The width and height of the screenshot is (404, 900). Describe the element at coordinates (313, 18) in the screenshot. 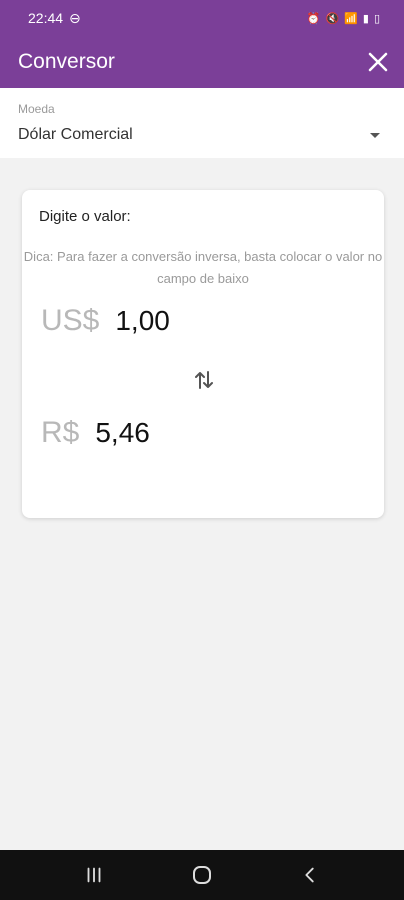

I see `alarm-icon: ⏰` at that location.